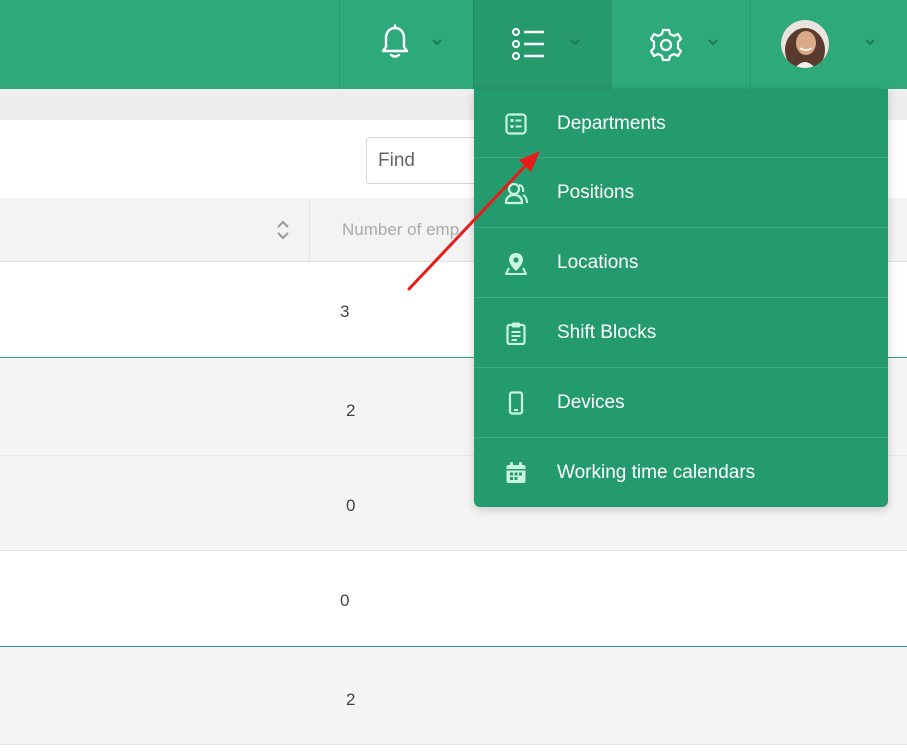 The width and height of the screenshot is (907, 755). I want to click on profile-menu, so click(828, 44).